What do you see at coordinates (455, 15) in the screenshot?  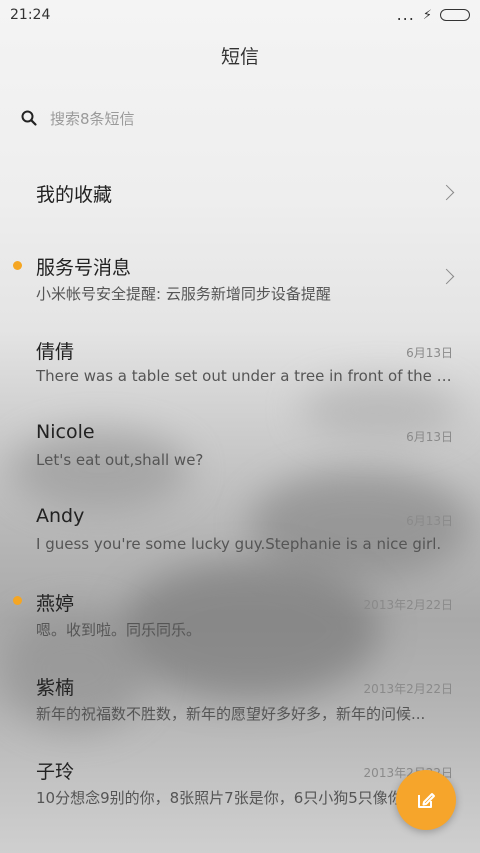 I see `battery-icon` at bounding box center [455, 15].